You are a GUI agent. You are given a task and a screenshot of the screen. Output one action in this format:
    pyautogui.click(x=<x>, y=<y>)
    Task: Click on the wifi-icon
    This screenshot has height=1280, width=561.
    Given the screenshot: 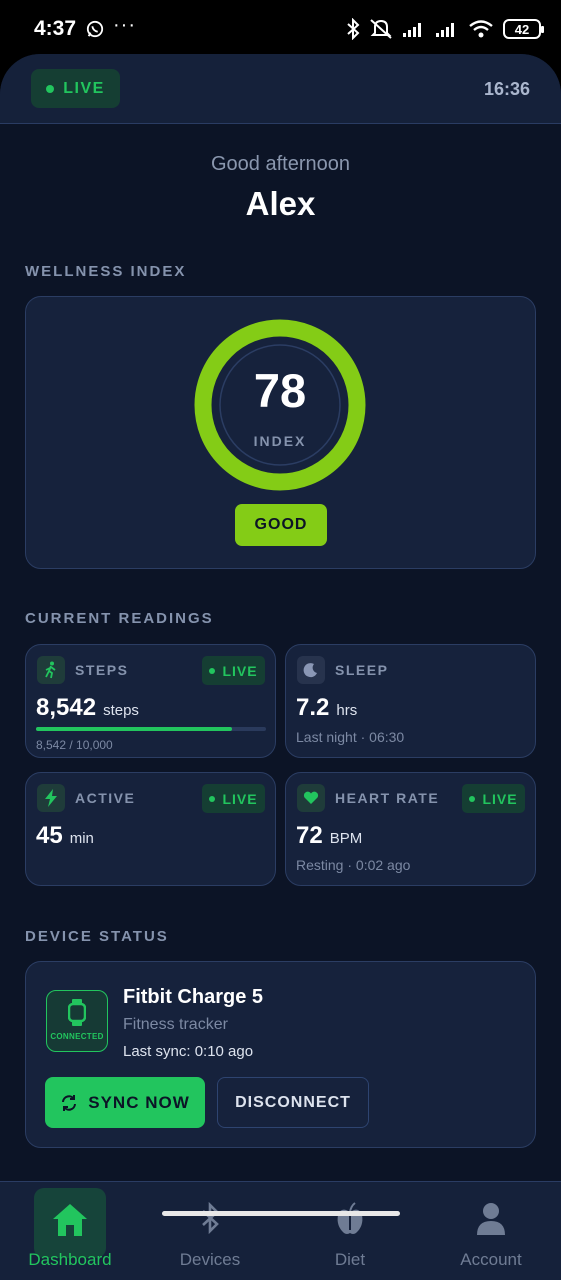 What is the action you would take?
    pyautogui.click(x=481, y=29)
    